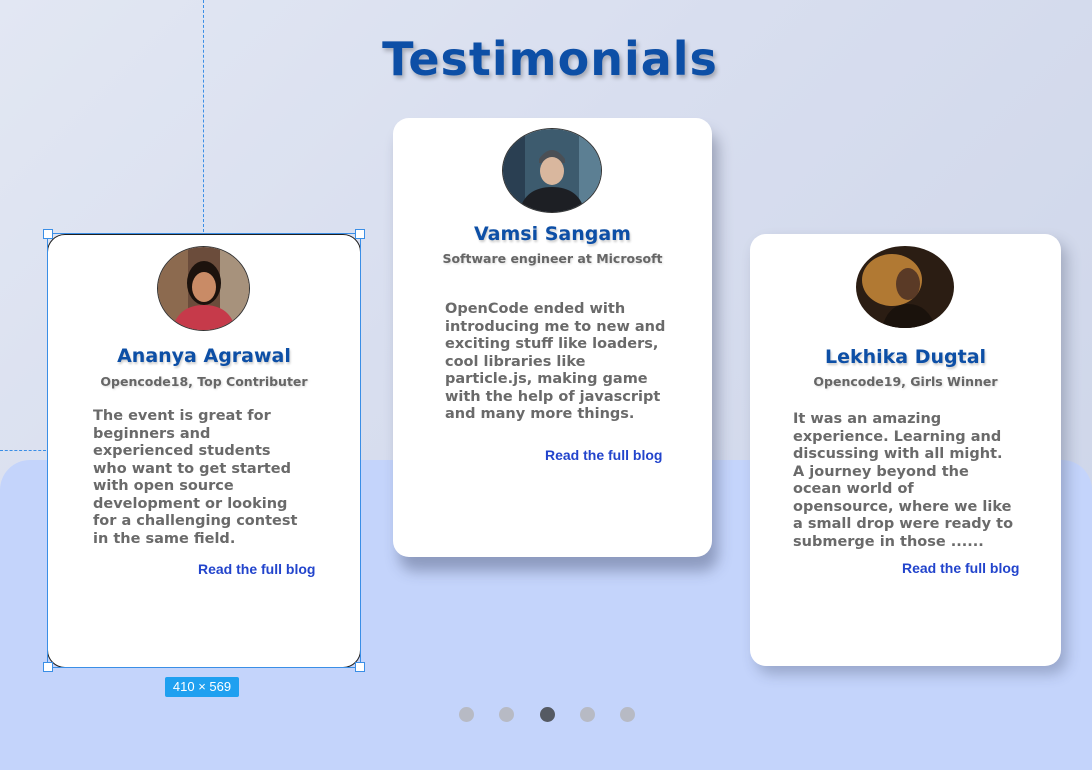 The height and width of the screenshot is (770, 1092). What do you see at coordinates (202, 687) in the screenshot?
I see `dimension-badge: 410 × 569` at bounding box center [202, 687].